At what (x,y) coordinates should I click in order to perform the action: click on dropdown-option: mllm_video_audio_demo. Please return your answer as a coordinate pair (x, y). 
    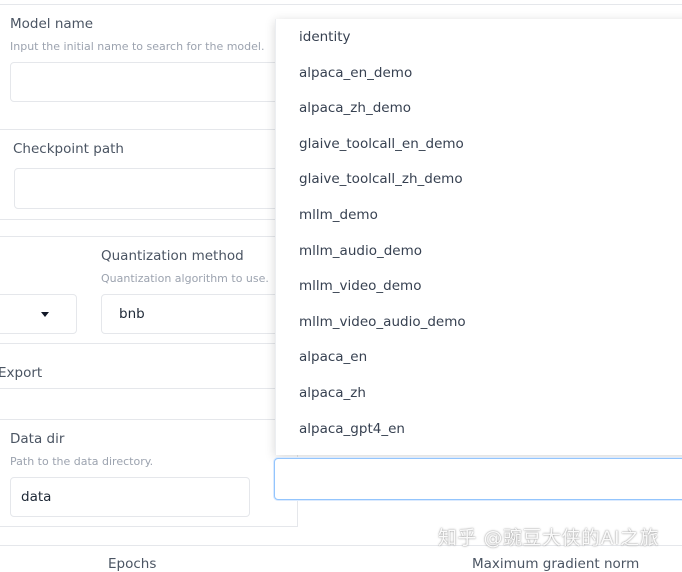
    Looking at the image, I should click on (382, 322).